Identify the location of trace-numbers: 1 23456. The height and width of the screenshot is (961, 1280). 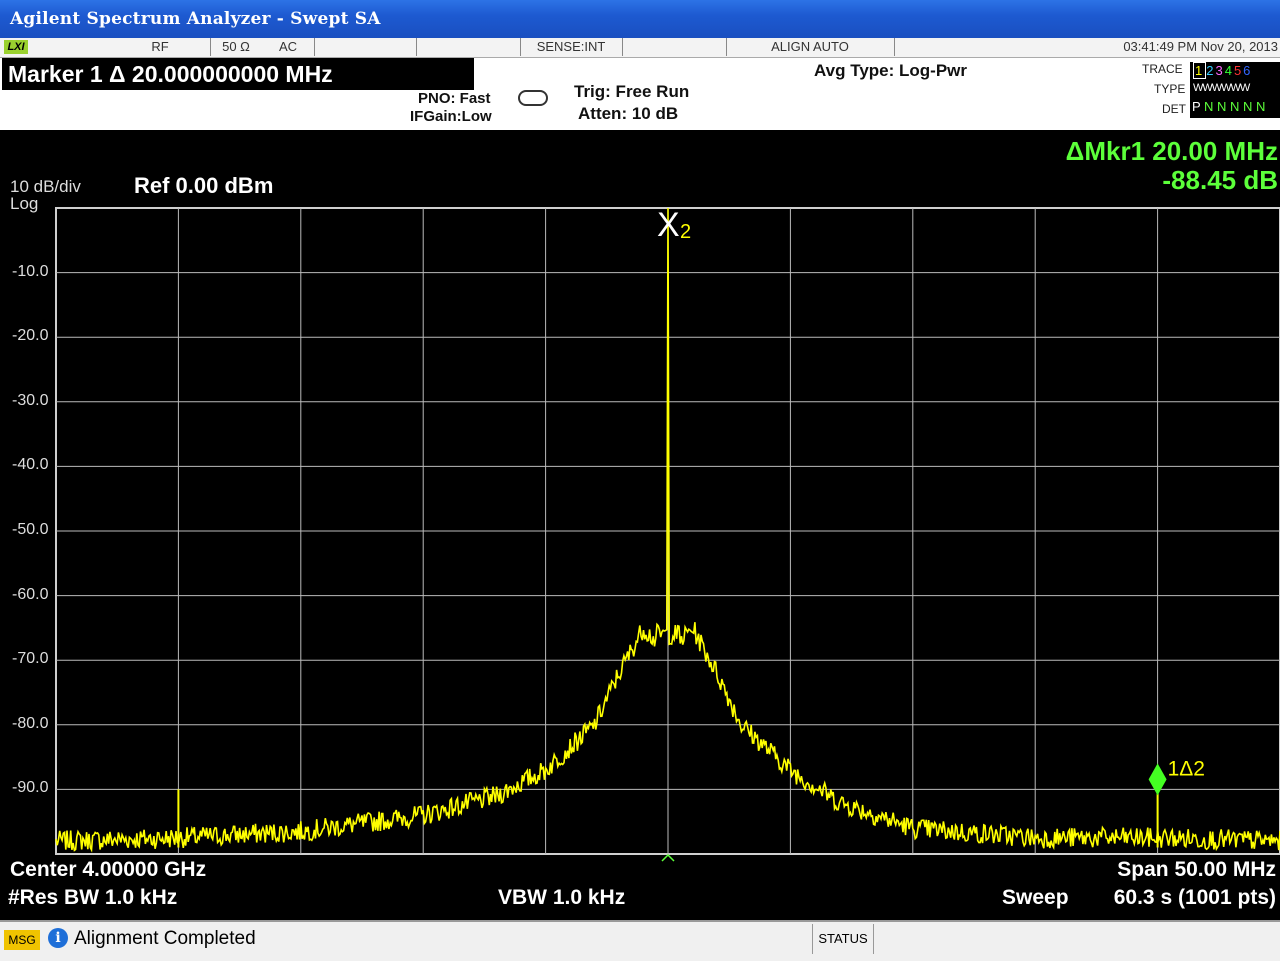
(1222, 70).